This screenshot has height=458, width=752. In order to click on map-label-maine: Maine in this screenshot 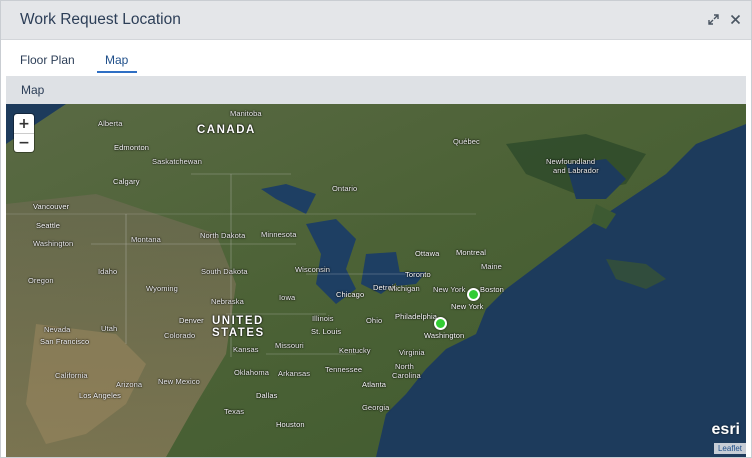, I will do `click(491, 266)`.